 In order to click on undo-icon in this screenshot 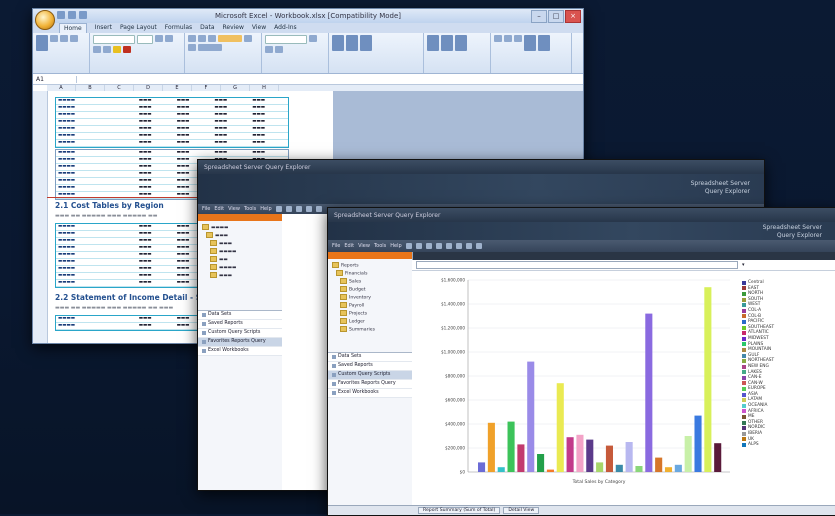, I will do `click(72, 15)`.